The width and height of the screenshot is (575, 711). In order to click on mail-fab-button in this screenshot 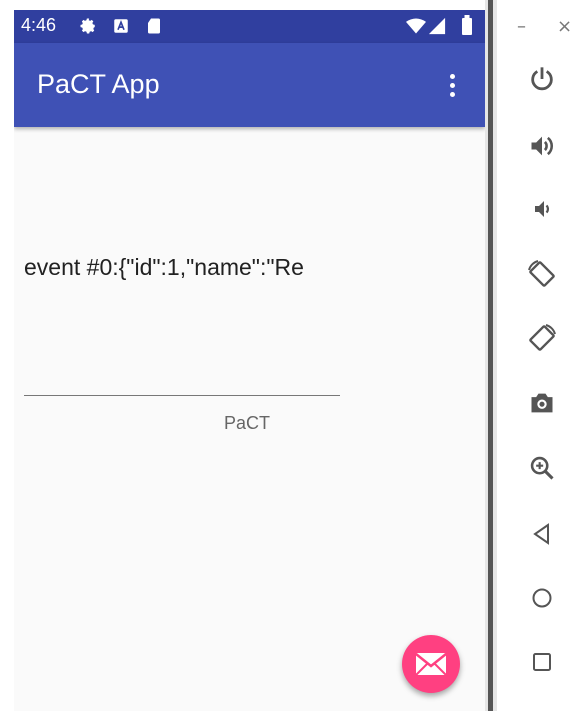, I will do `click(431, 664)`.